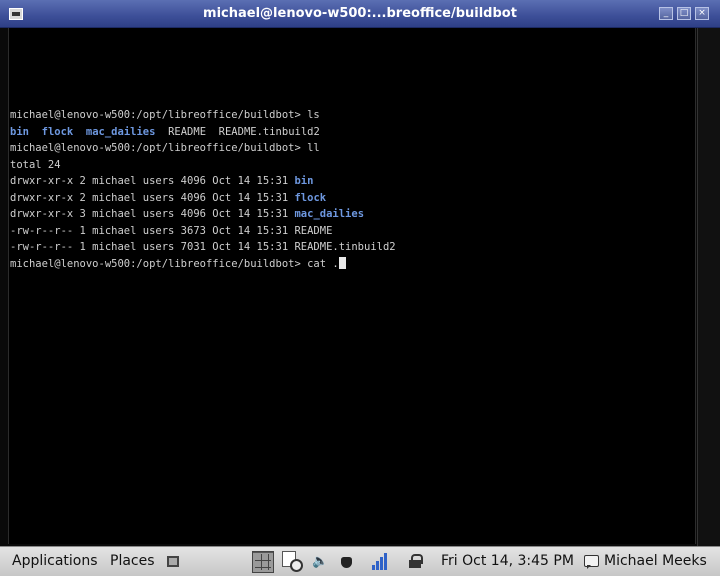 The width and height of the screenshot is (720, 576). Describe the element at coordinates (416, 561) in the screenshot. I see `lock-icon` at that location.